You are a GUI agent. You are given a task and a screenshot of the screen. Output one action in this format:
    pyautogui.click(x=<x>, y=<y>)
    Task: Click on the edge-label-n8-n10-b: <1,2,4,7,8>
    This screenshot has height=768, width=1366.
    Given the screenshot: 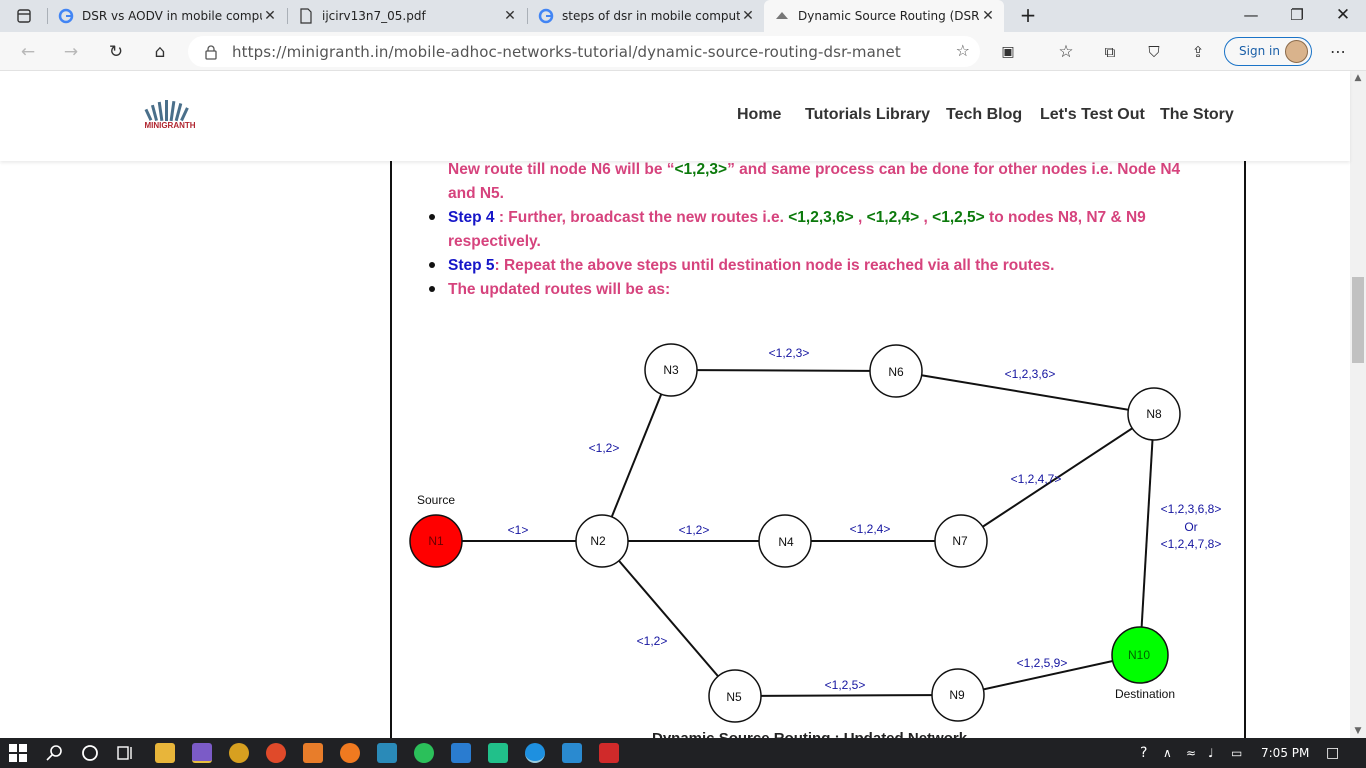 What is the action you would take?
    pyautogui.click(x=1191, y=544)
    